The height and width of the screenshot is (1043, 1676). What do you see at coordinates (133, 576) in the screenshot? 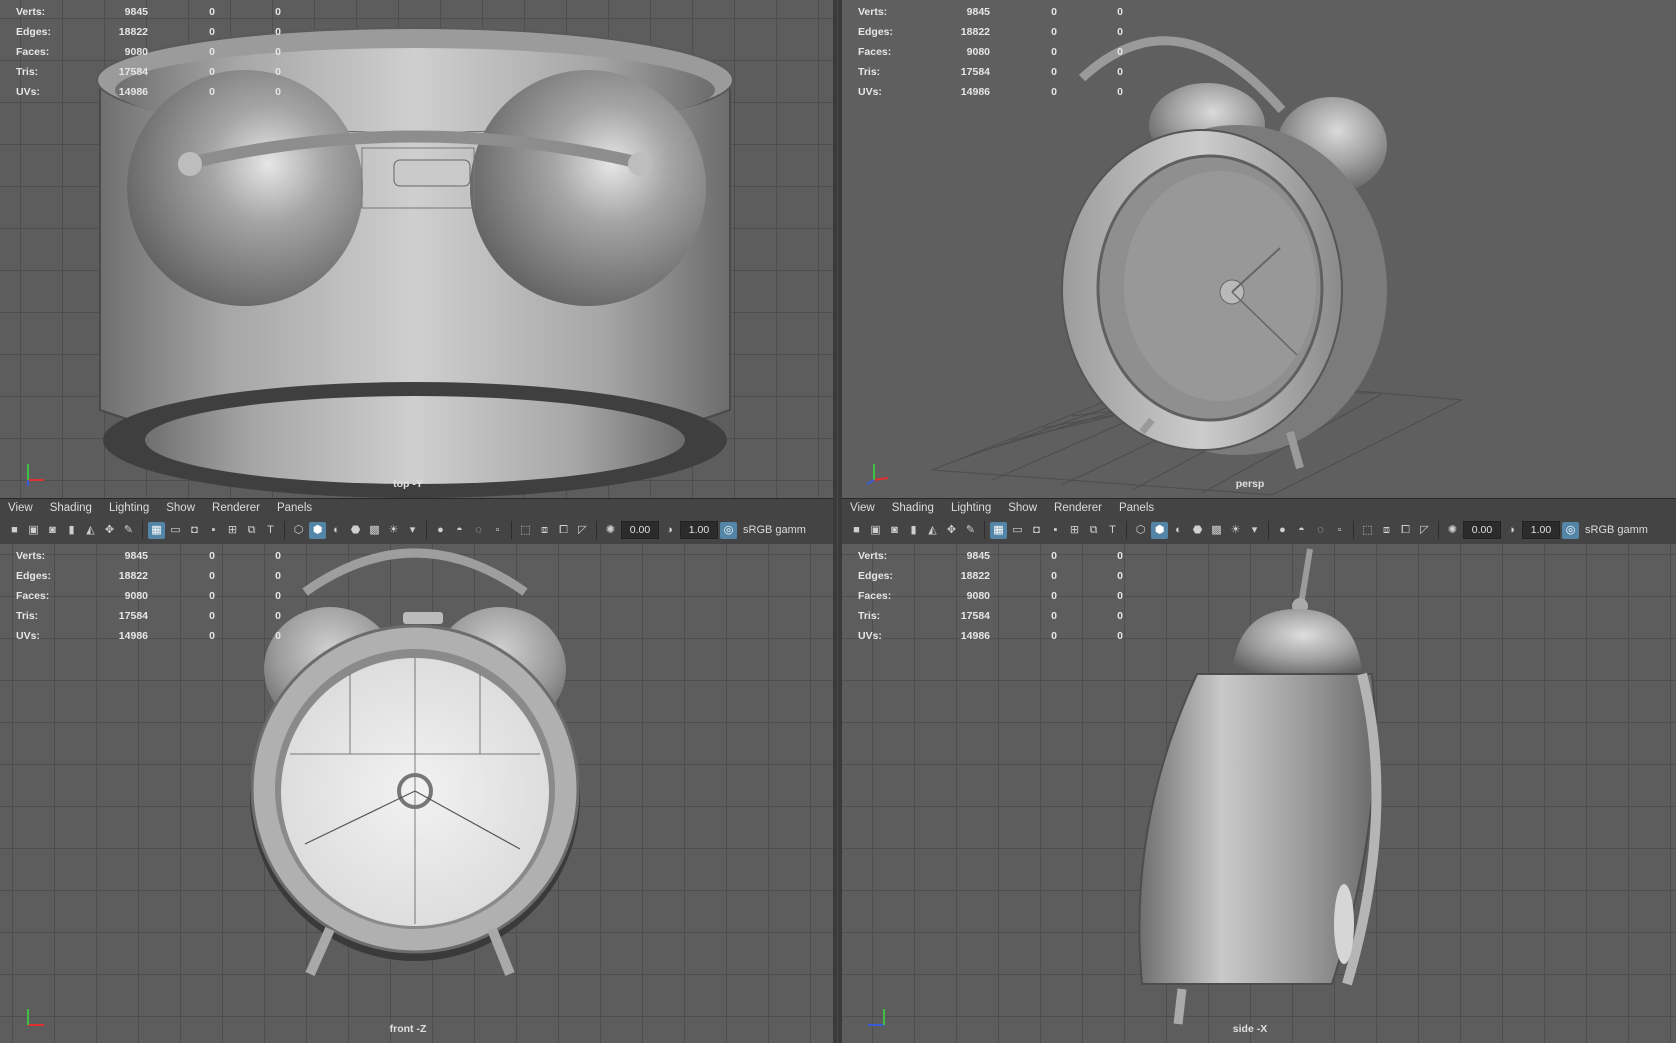
I see `stats-value: 18822` at bounding box center [133, 576].